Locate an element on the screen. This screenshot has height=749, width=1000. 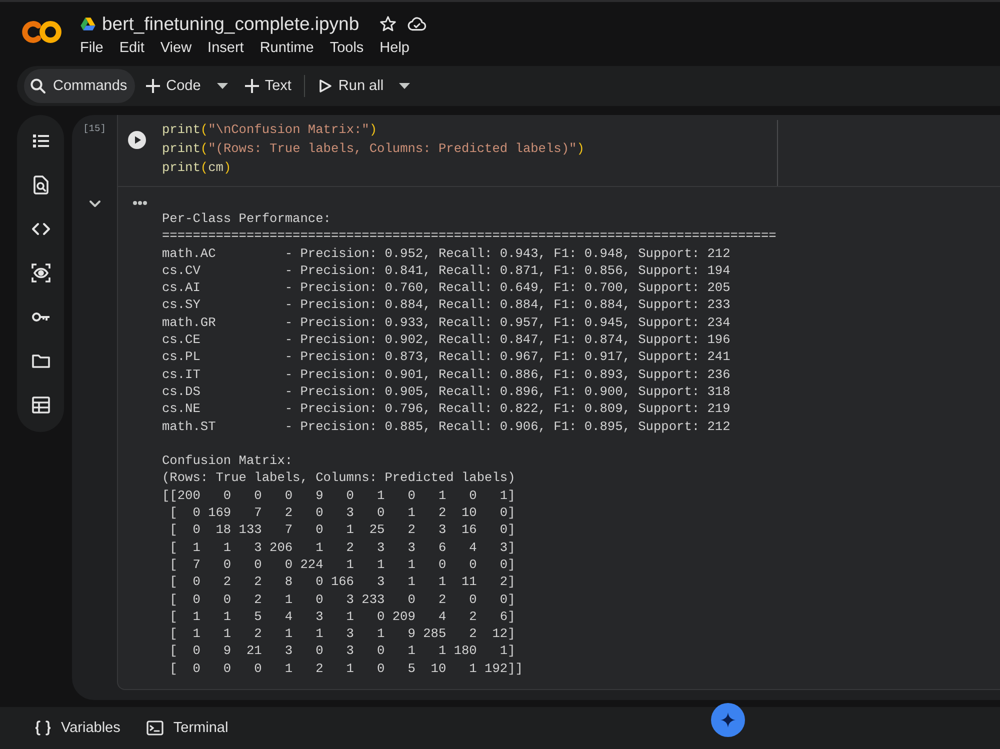
output-line: Confusion Matrix: is located at coordinates (228, 461).